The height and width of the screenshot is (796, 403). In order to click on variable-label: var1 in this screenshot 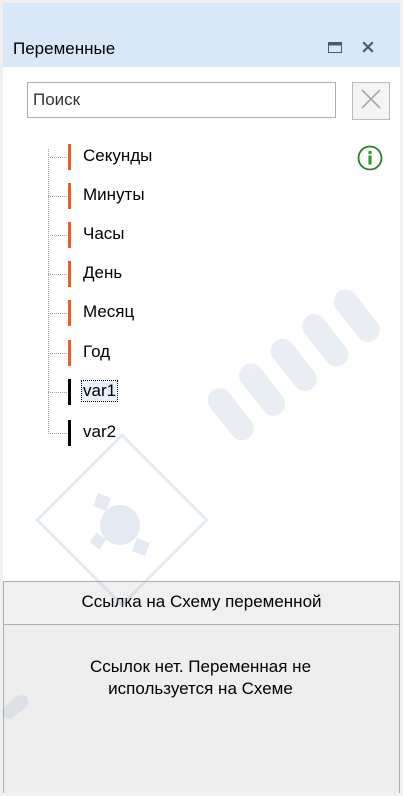, I will do `click(99, 391)`.